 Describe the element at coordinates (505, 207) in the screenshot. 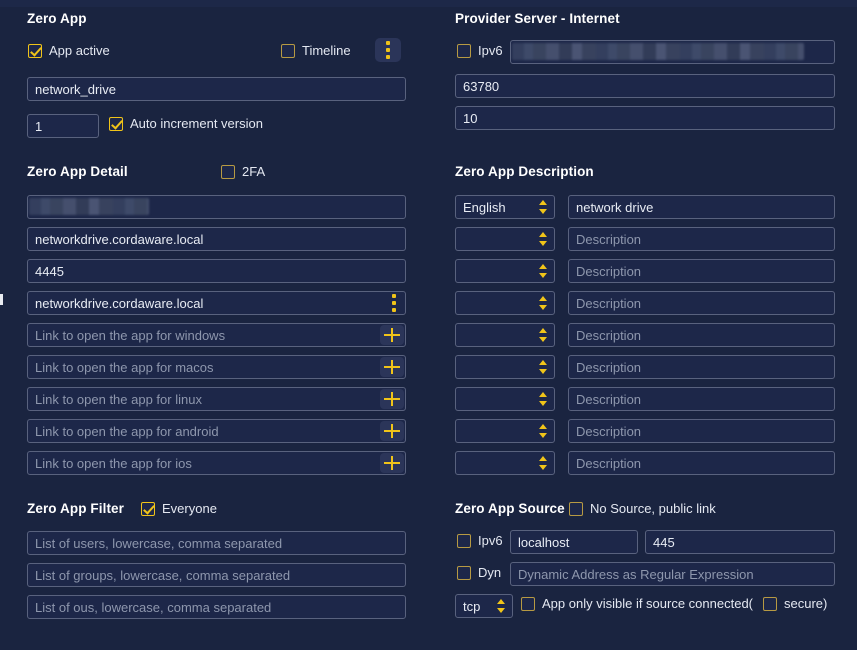

I see `language-select-1: English` at that location.